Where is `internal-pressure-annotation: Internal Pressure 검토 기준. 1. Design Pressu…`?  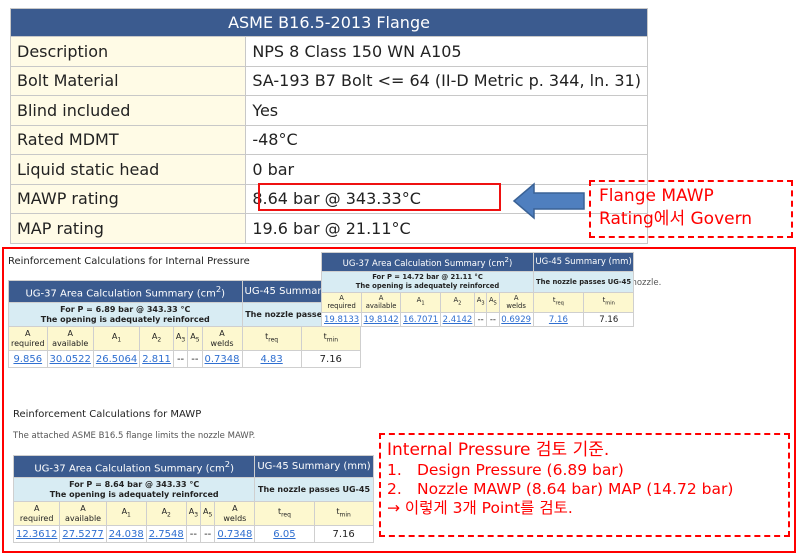
internal-pressure-annotation: Internal Pressure 검토 기준. 1. Design Pressu… is located at coordinates (584, 485).